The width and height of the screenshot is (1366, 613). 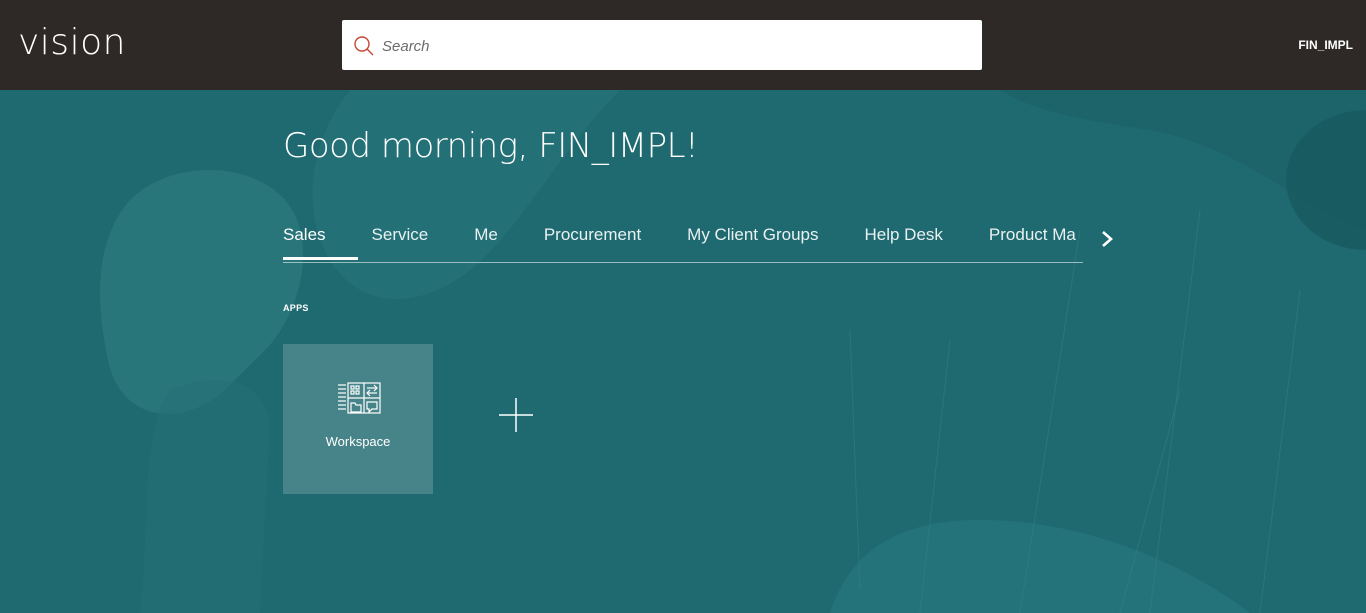 I want to click on tab-service: Service, so click(x=400, y=237).